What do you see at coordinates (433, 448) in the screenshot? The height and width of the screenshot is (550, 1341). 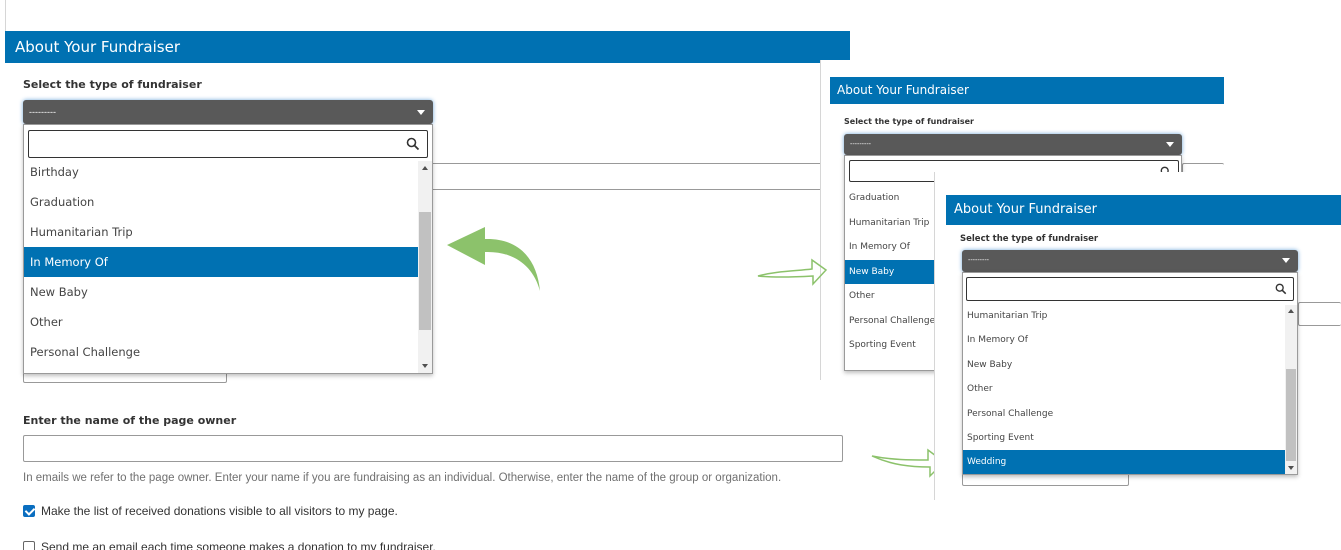 I see `owner-name-input` at bounding box center [433, 448].